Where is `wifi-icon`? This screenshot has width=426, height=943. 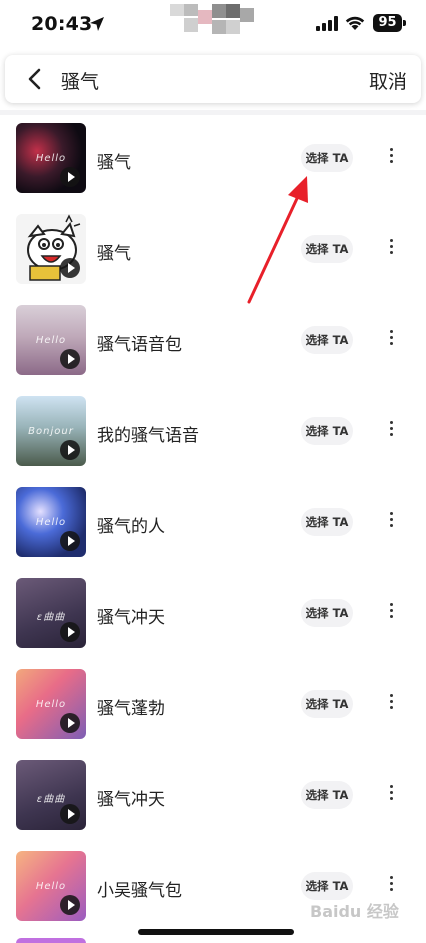 wifi-icon is located at coordinates (355, 23).